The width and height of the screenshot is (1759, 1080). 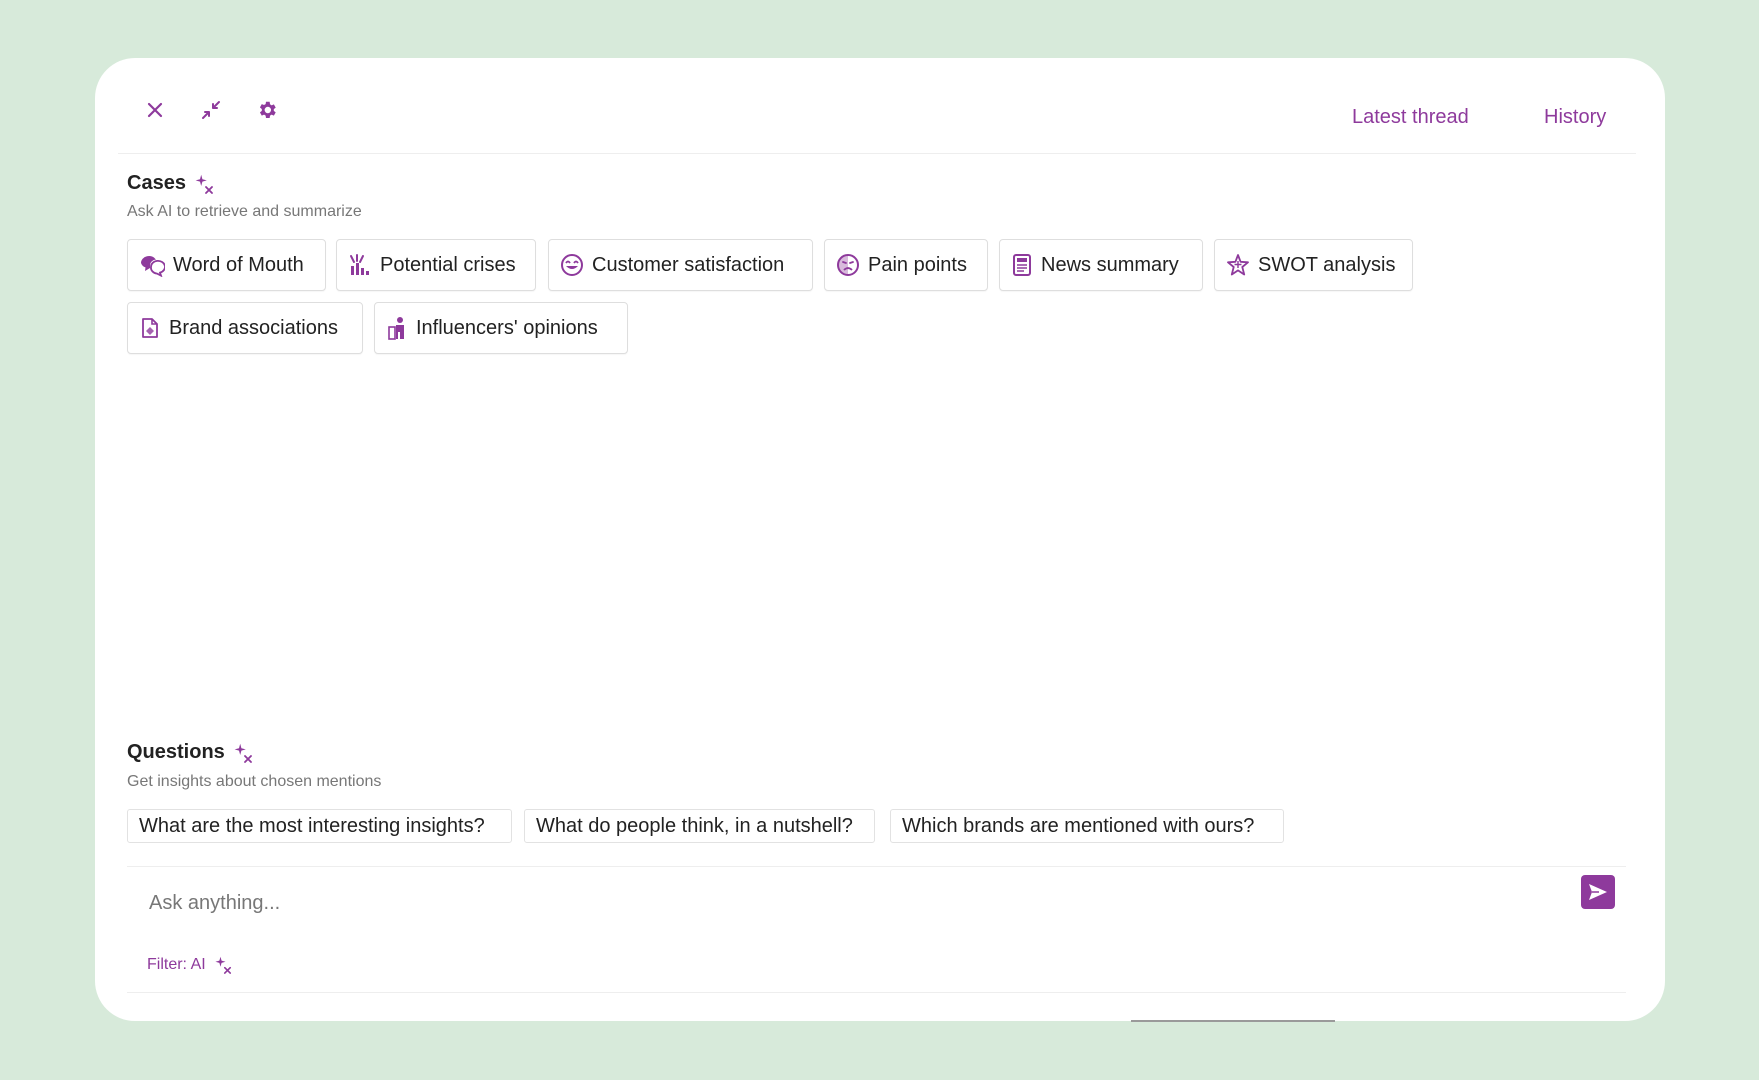 I want to click on star-swot-icon, so click(x=1238, y=265).